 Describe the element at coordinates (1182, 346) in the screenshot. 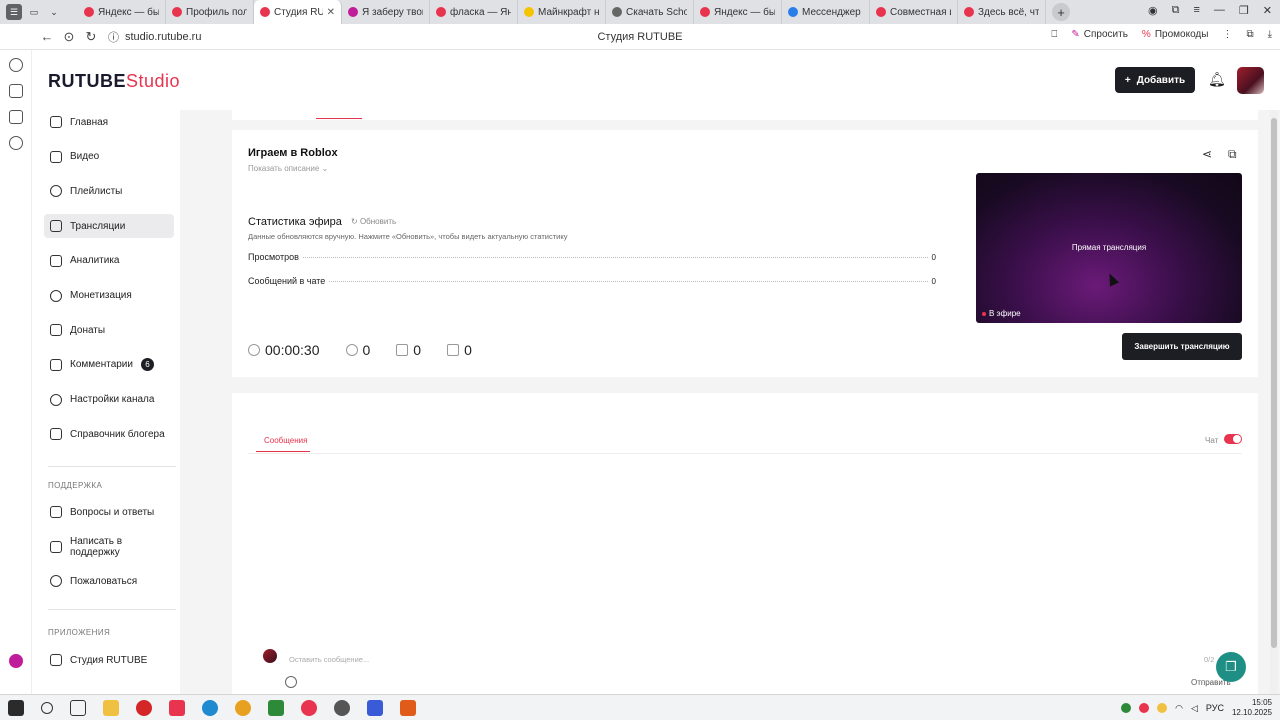

I see `end-stream-button: Завершить трансляцию` at that location.